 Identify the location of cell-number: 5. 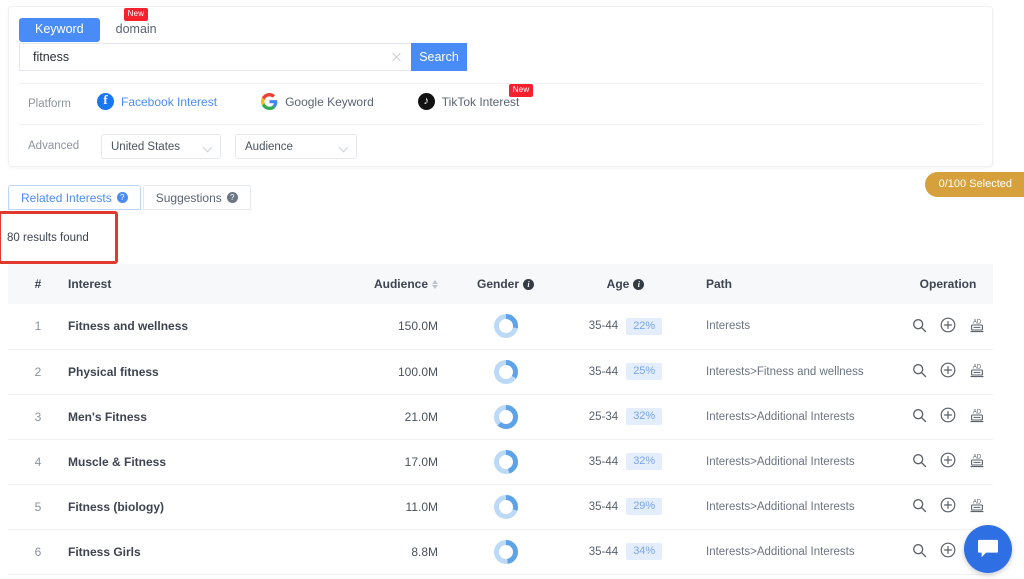
(38, 507).